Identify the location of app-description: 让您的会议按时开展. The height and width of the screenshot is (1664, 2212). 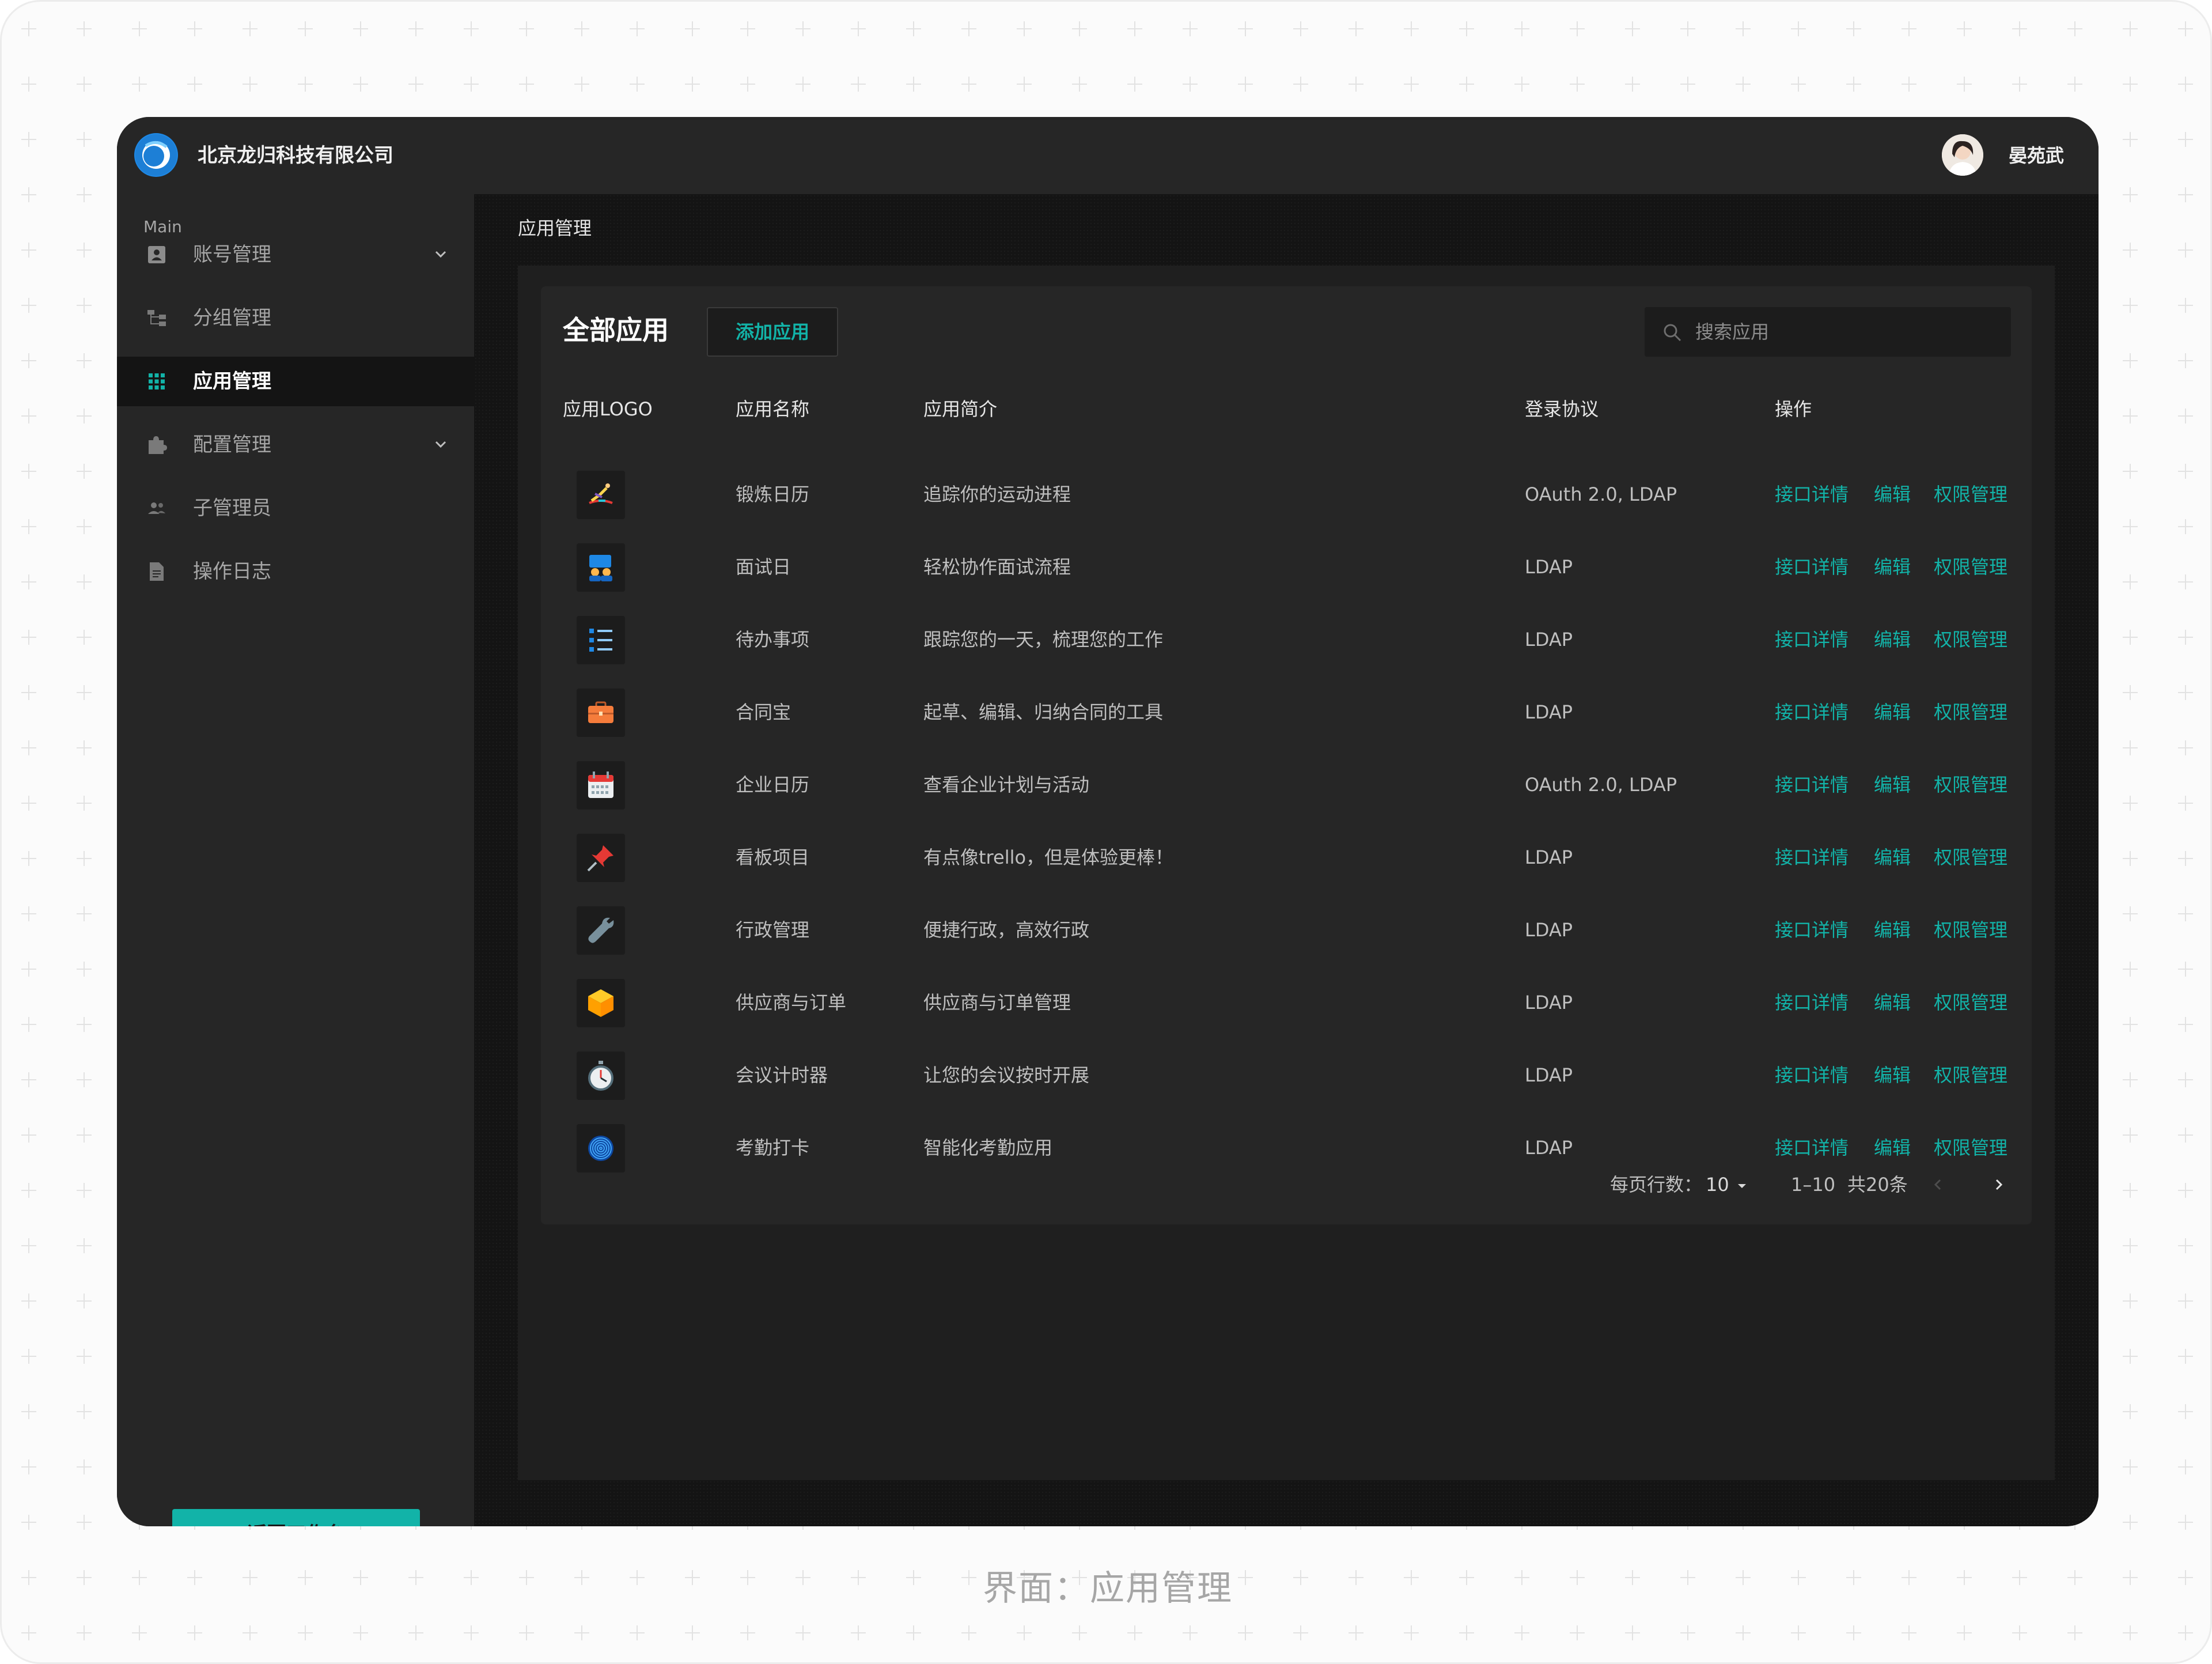
(1006, 1075).